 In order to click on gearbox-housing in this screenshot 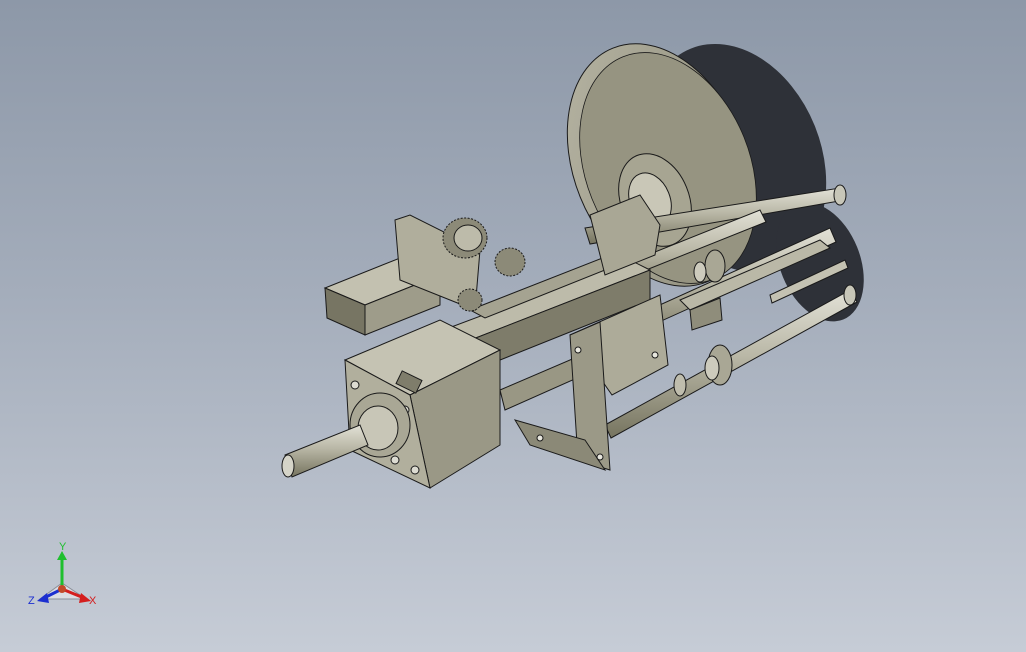, I will do `click(422, 404)`.